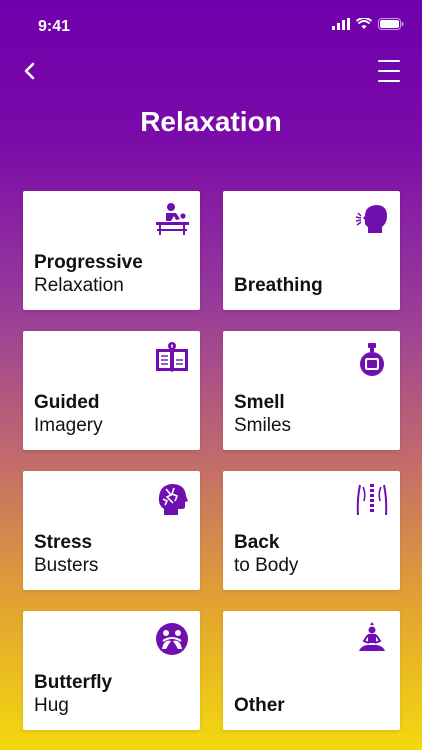 This screenshot has height=750, width=422. What do you see at coordinates (79, 285) in the screenshot?
I see `card-subtitle: Relaxation` at bounding box center [79, 285].